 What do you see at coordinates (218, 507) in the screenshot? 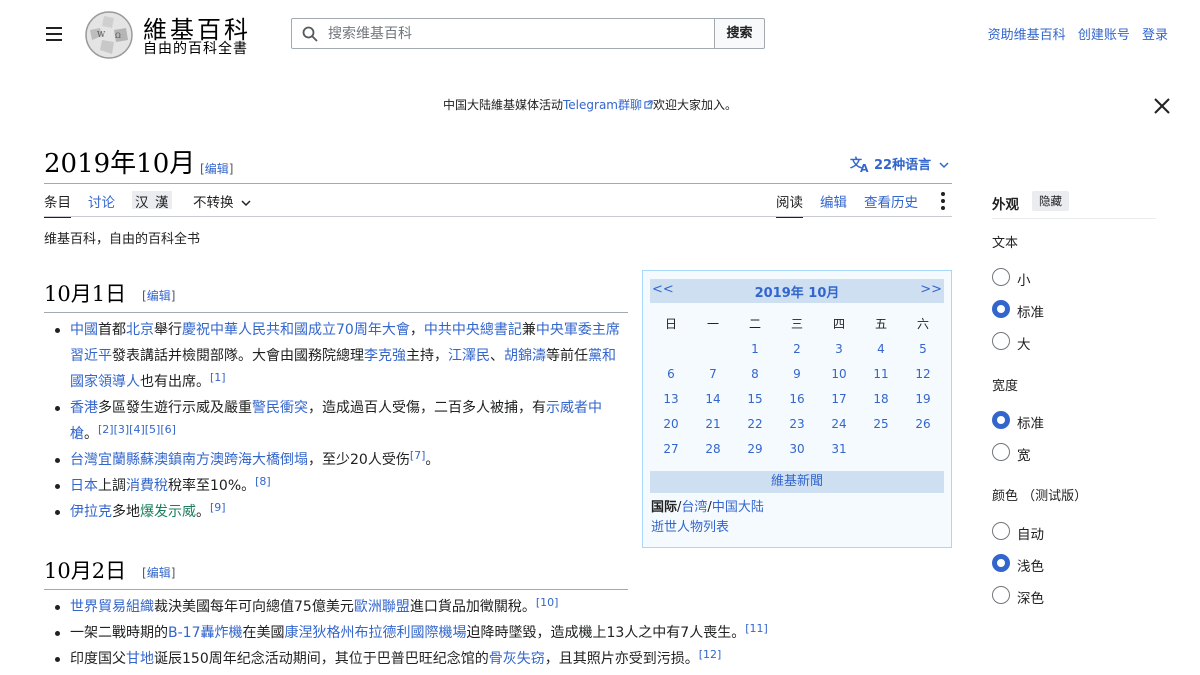
I see `reference-link: [9]` at bounding box center [218, 507].